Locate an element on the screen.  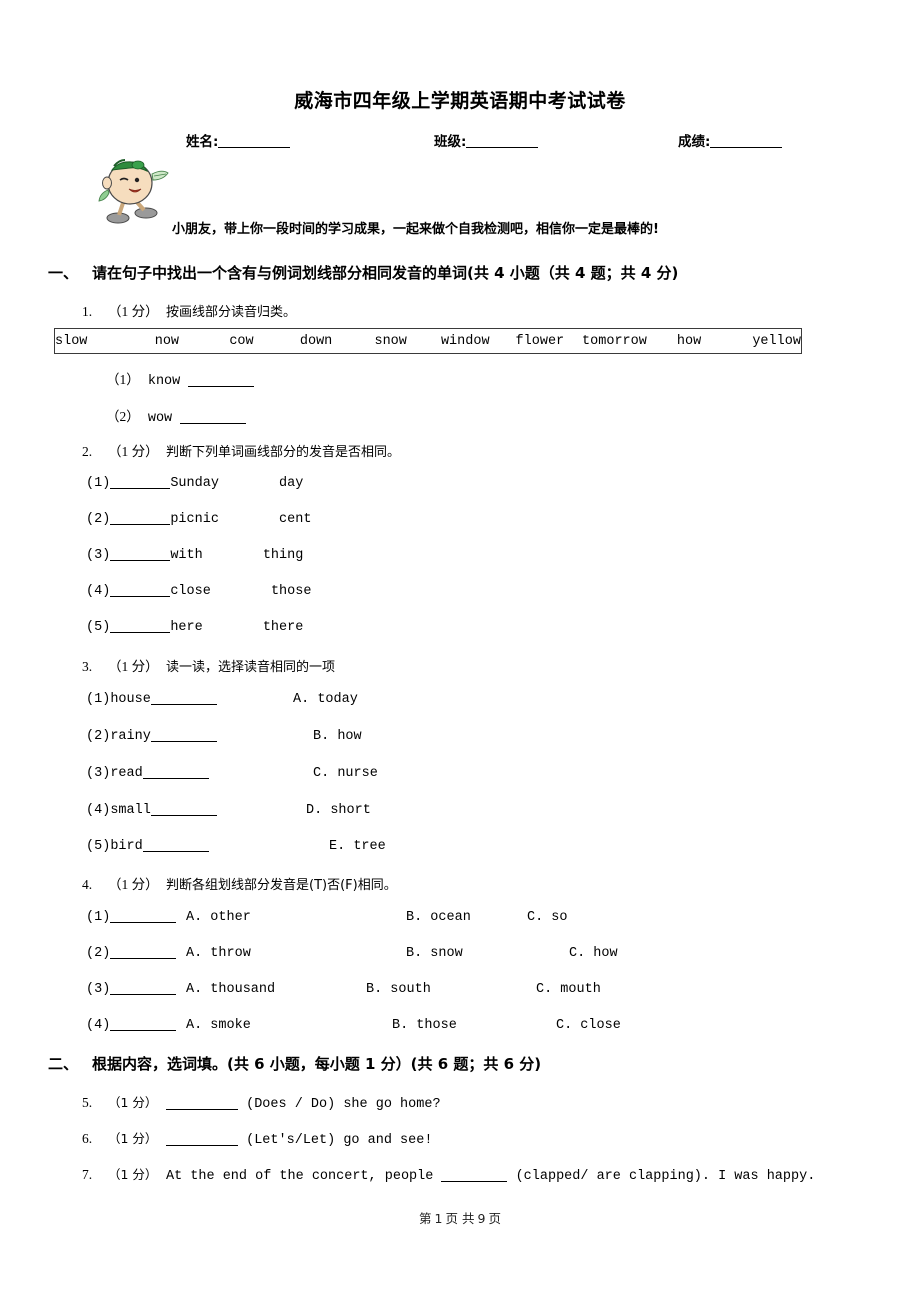
student-class-field: 班级: is located at coordinates (486, 140).